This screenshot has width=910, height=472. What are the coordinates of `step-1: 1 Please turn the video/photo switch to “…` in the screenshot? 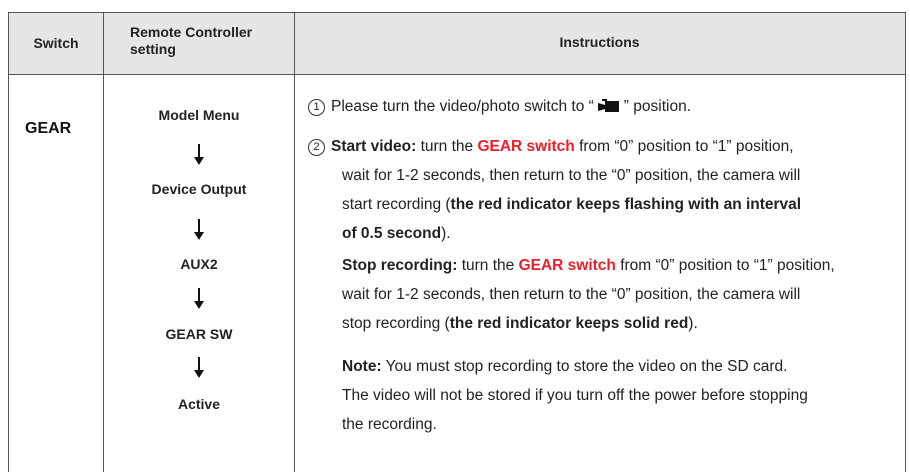 It's located at (499, 107).